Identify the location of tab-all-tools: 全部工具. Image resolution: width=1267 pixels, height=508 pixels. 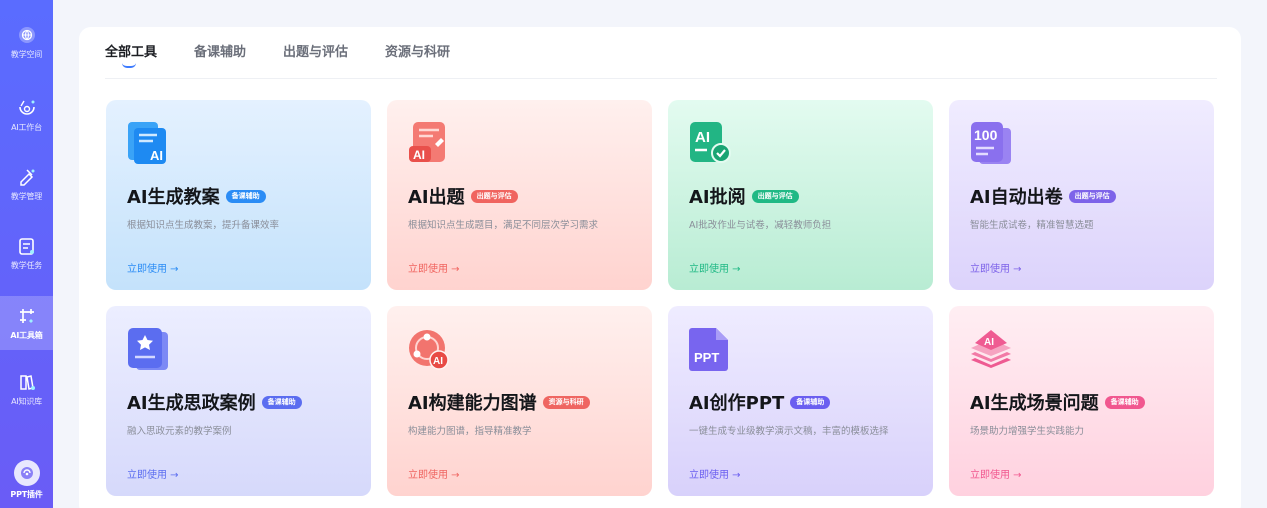
(131, 55).